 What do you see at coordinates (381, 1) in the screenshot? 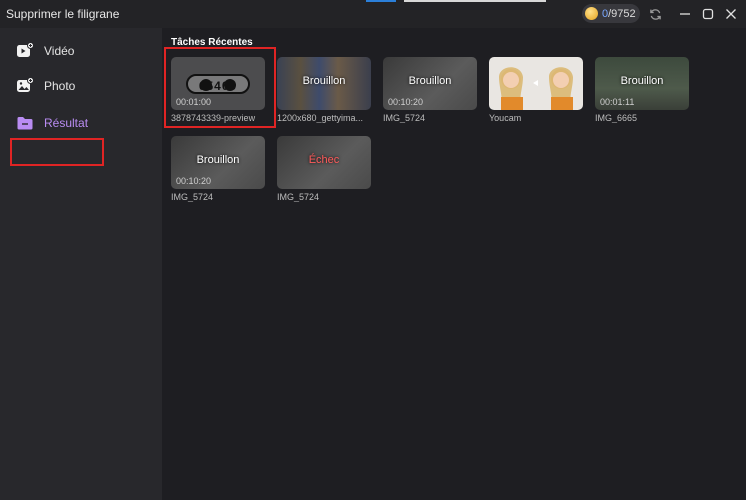
I see `title-accent-bar` at bounding box center [381, 1].